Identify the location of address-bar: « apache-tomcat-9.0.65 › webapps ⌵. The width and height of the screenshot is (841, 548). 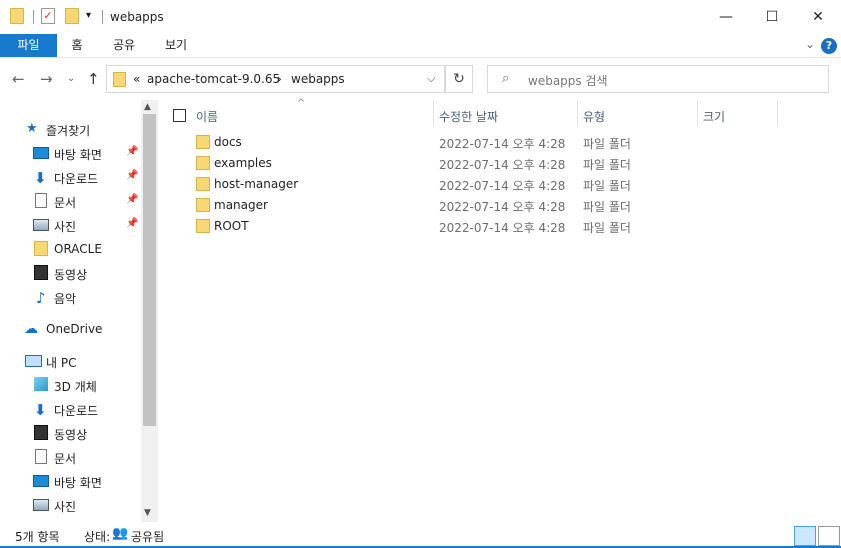
(275, 79).